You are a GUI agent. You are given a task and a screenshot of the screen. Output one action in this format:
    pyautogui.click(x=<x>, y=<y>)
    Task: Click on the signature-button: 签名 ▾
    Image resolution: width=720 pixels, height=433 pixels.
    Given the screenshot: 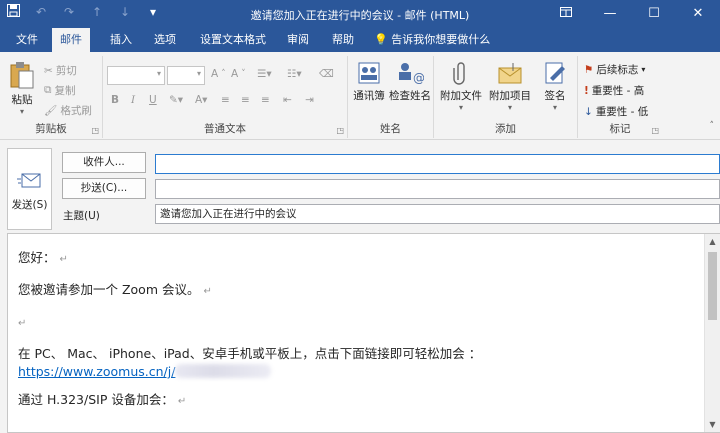 What is the action you would take?
    pyautogui.click(x=555, y=86)
    